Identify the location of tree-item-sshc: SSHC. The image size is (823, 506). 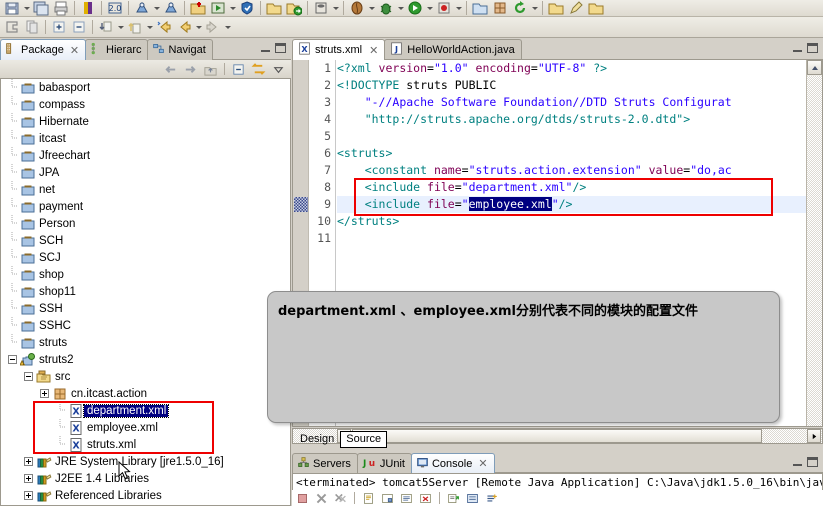
(145, 325).